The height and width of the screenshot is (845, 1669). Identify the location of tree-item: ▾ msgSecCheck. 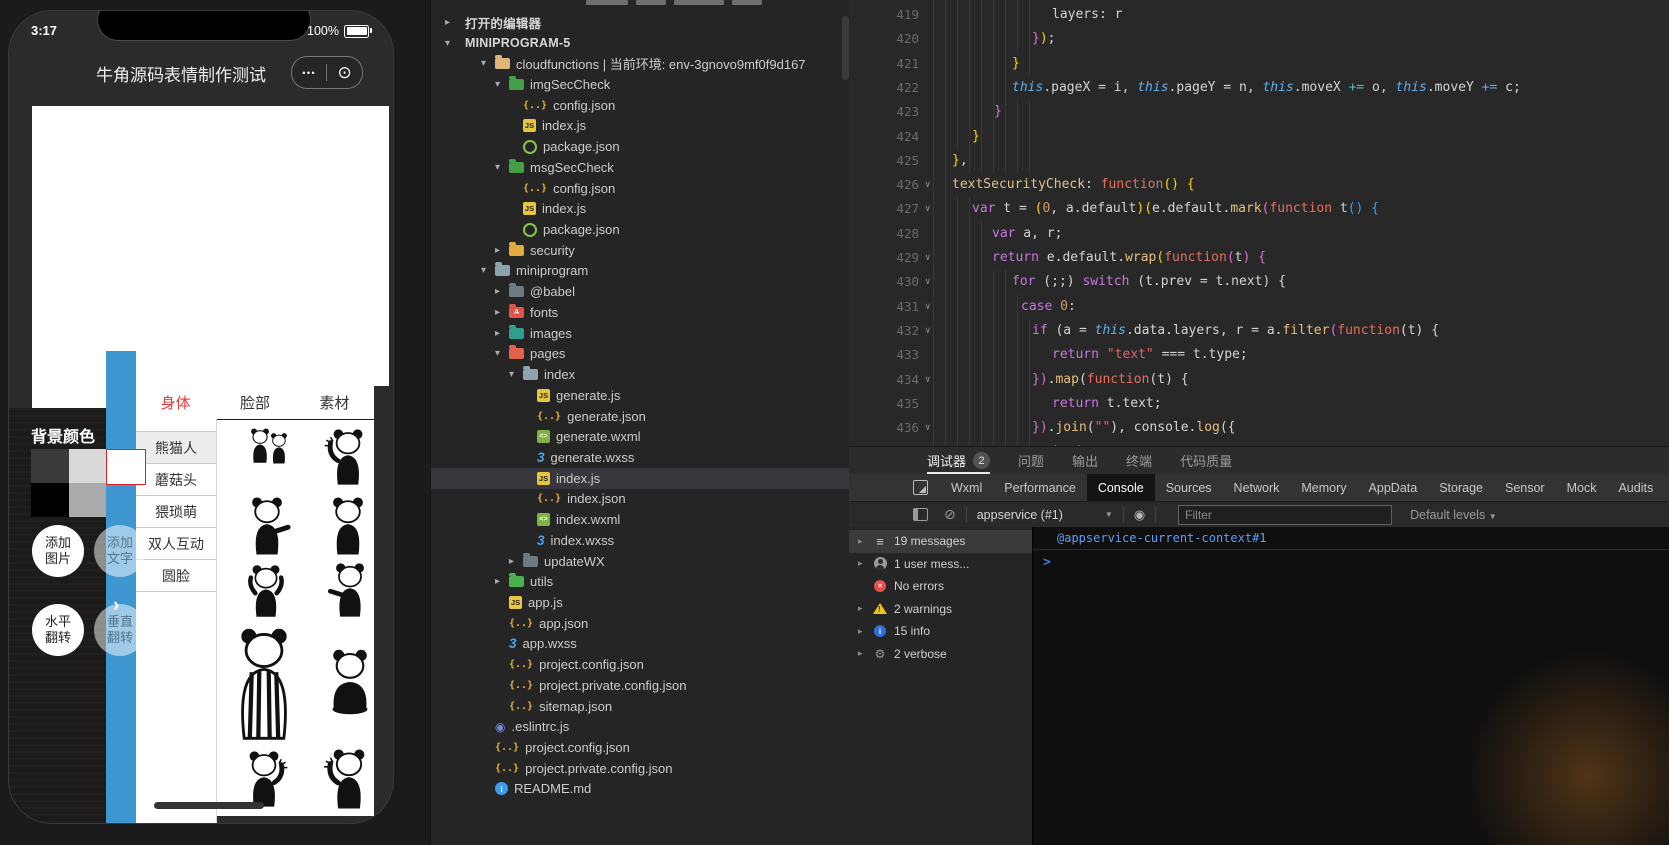
(640, 167).